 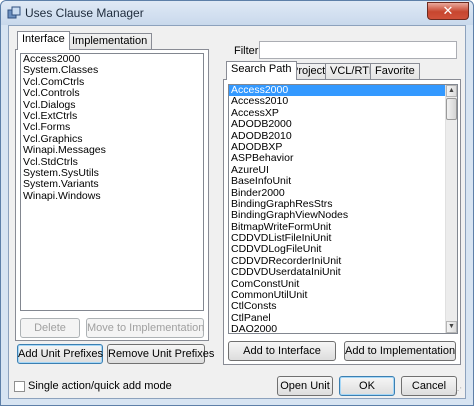 What do you see at coordinates (337, 181) in the screenshot?
I see `list-item: BaseInfoUnit` at bounding box center [337, 181].